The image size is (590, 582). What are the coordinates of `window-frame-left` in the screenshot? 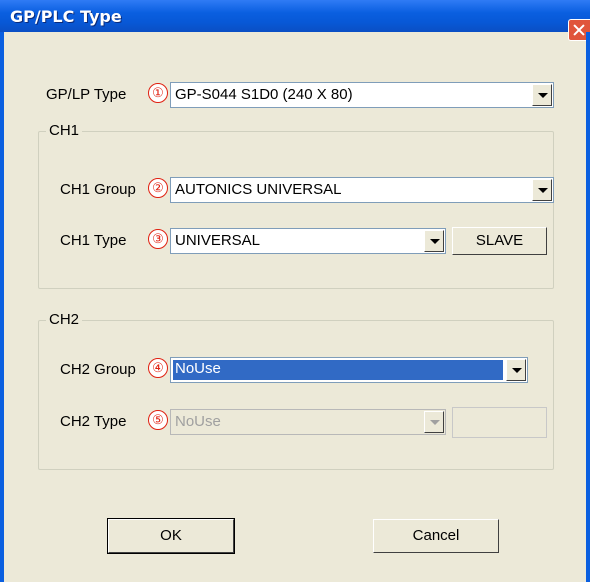 It's located at (2, 307).